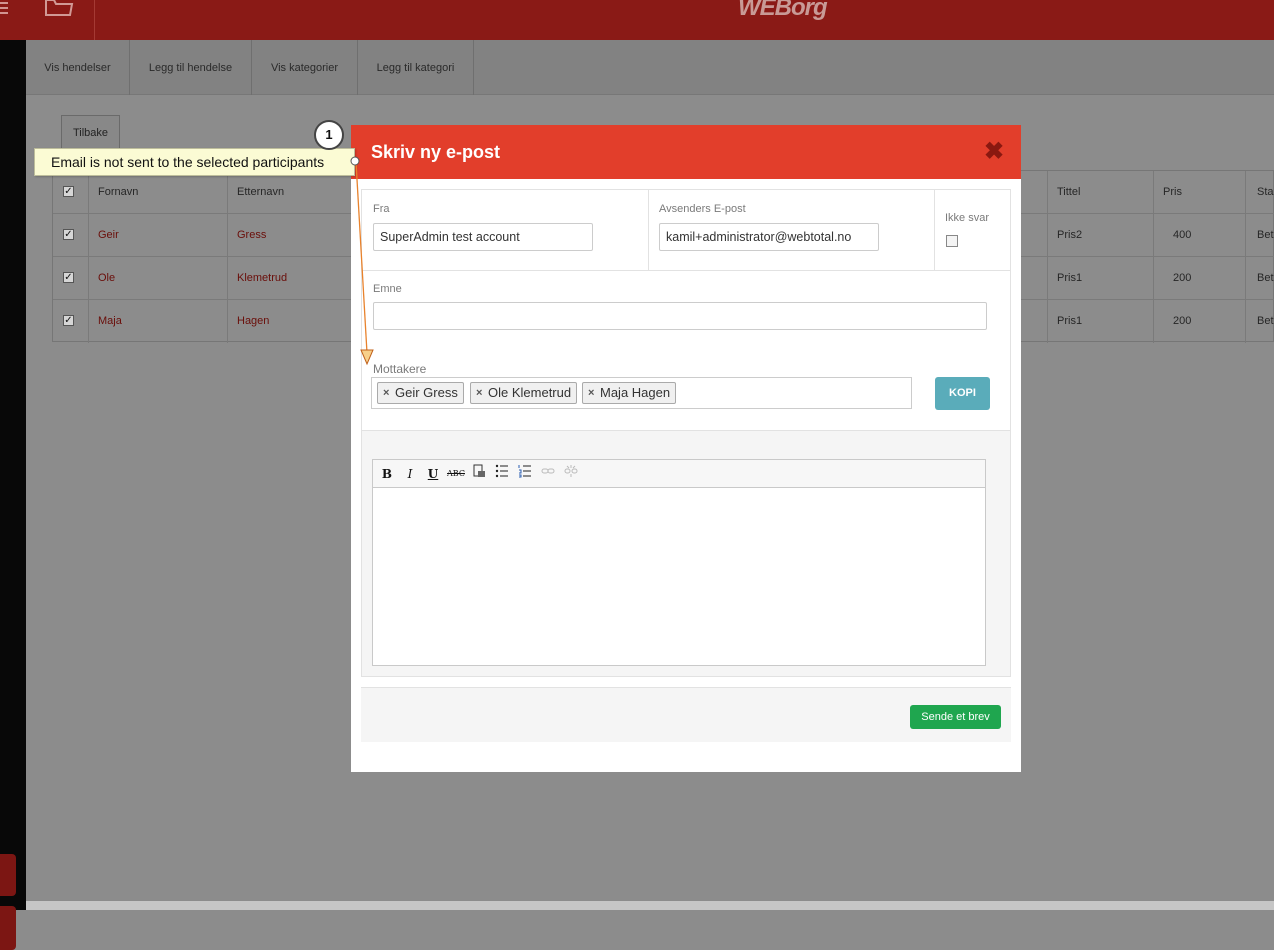  Describe the element at coordinates (1068, 192) in the screenshot. I see `header-tittel: Tittel` at that location.